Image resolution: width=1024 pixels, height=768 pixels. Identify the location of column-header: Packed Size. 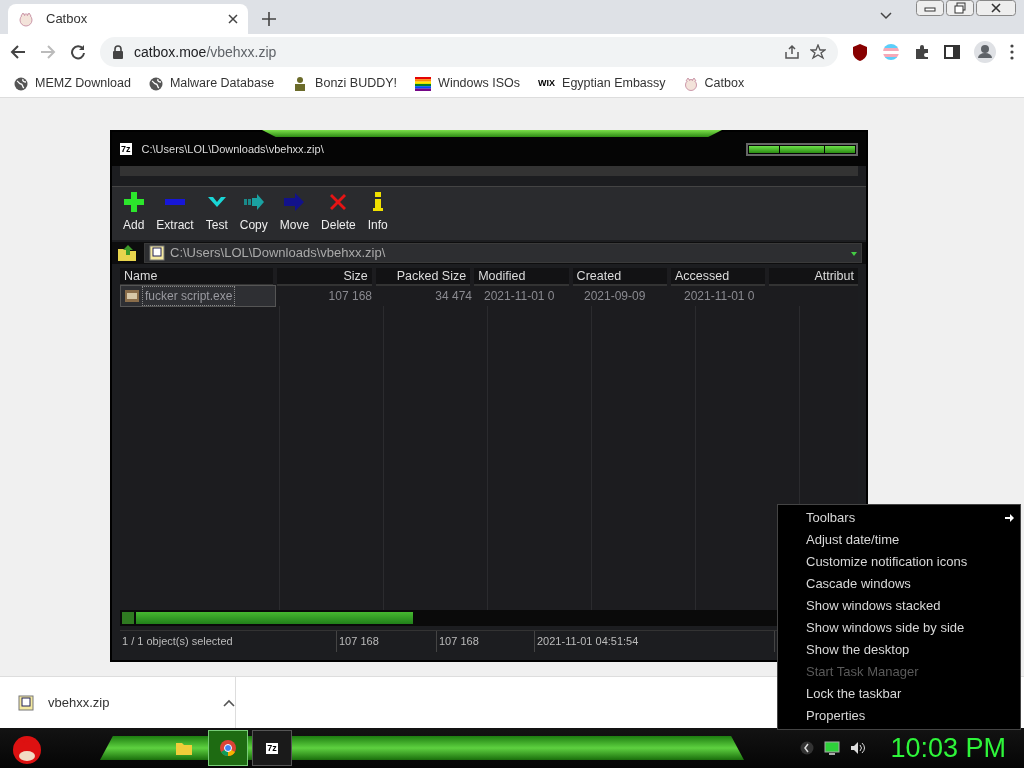
(423, 277).